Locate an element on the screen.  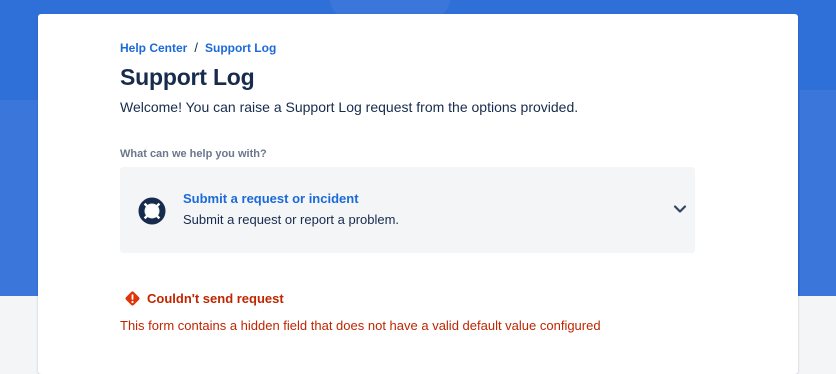
breadcrumb: Help Center / Support Log is located at coordinates (198, 47).